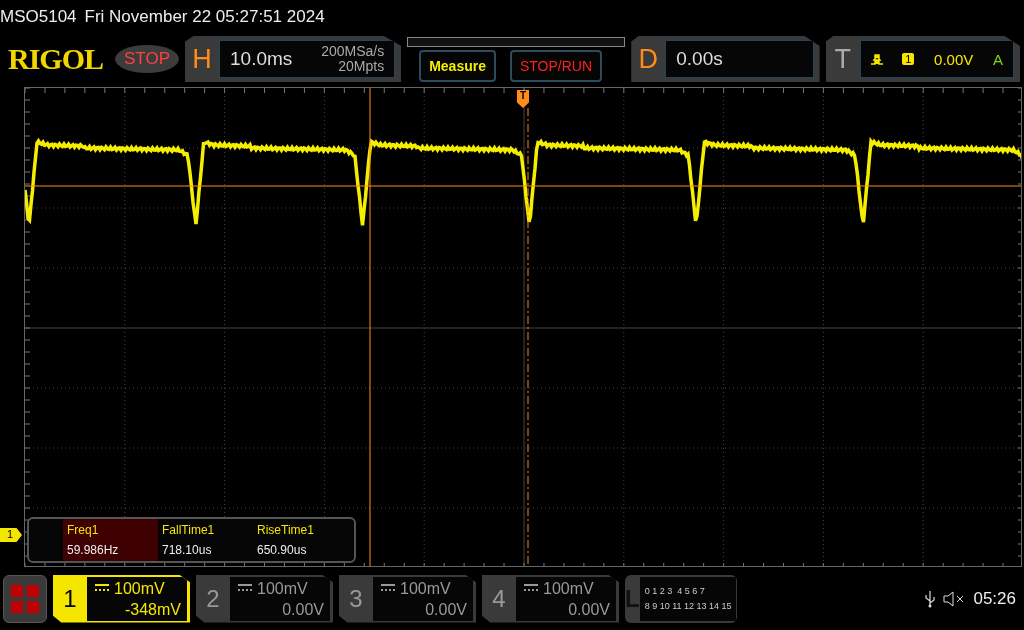  What do you see at coordinates (11, 535) in the screenshot?
I see `channel-marker: 1` at bounding box center [11, 535].